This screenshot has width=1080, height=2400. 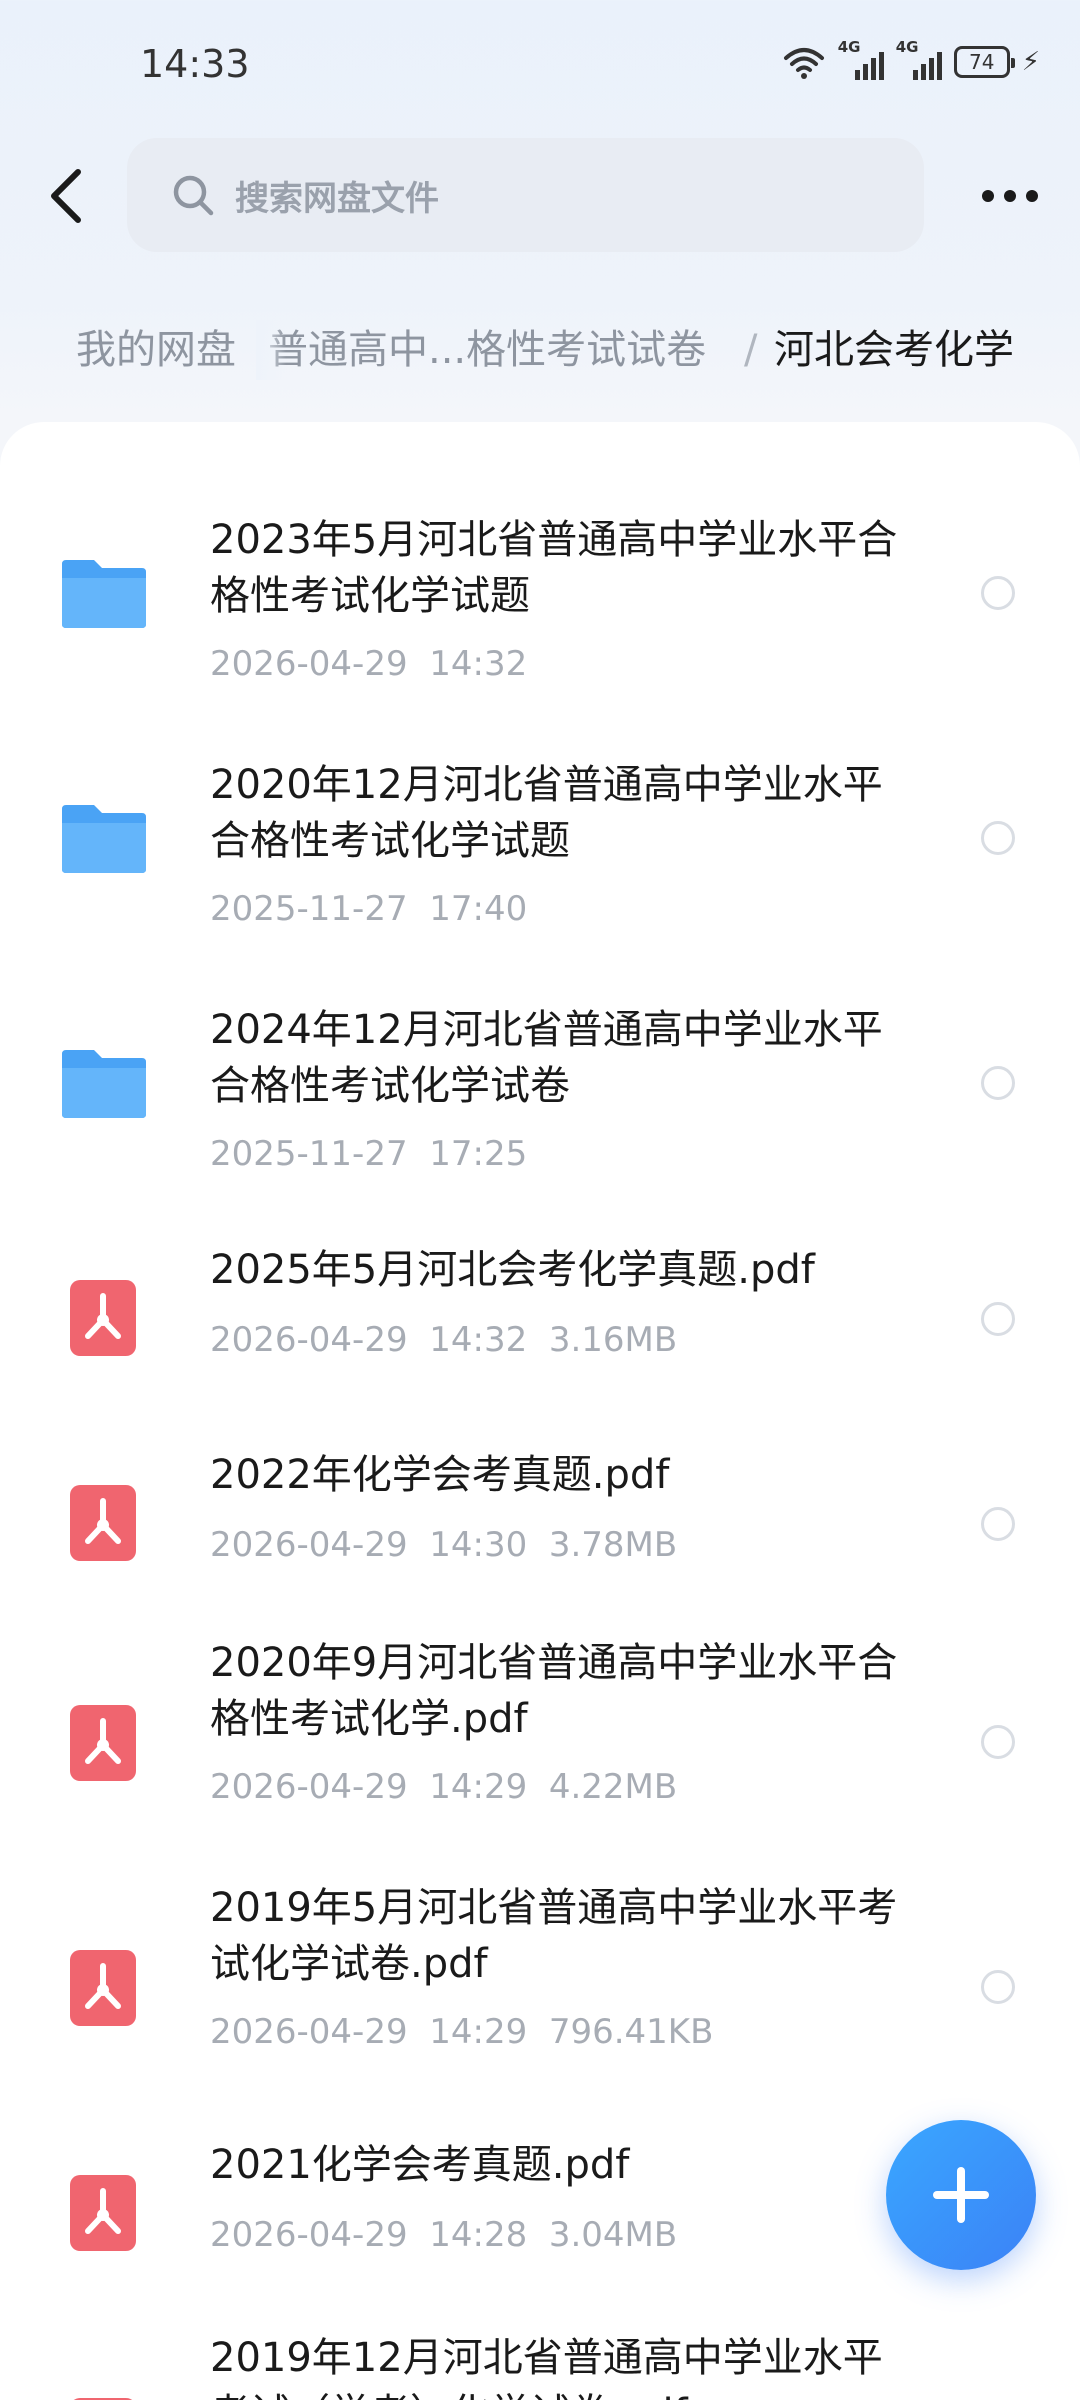 I want to click on battery-level: 74, so click(x=982, y=62).